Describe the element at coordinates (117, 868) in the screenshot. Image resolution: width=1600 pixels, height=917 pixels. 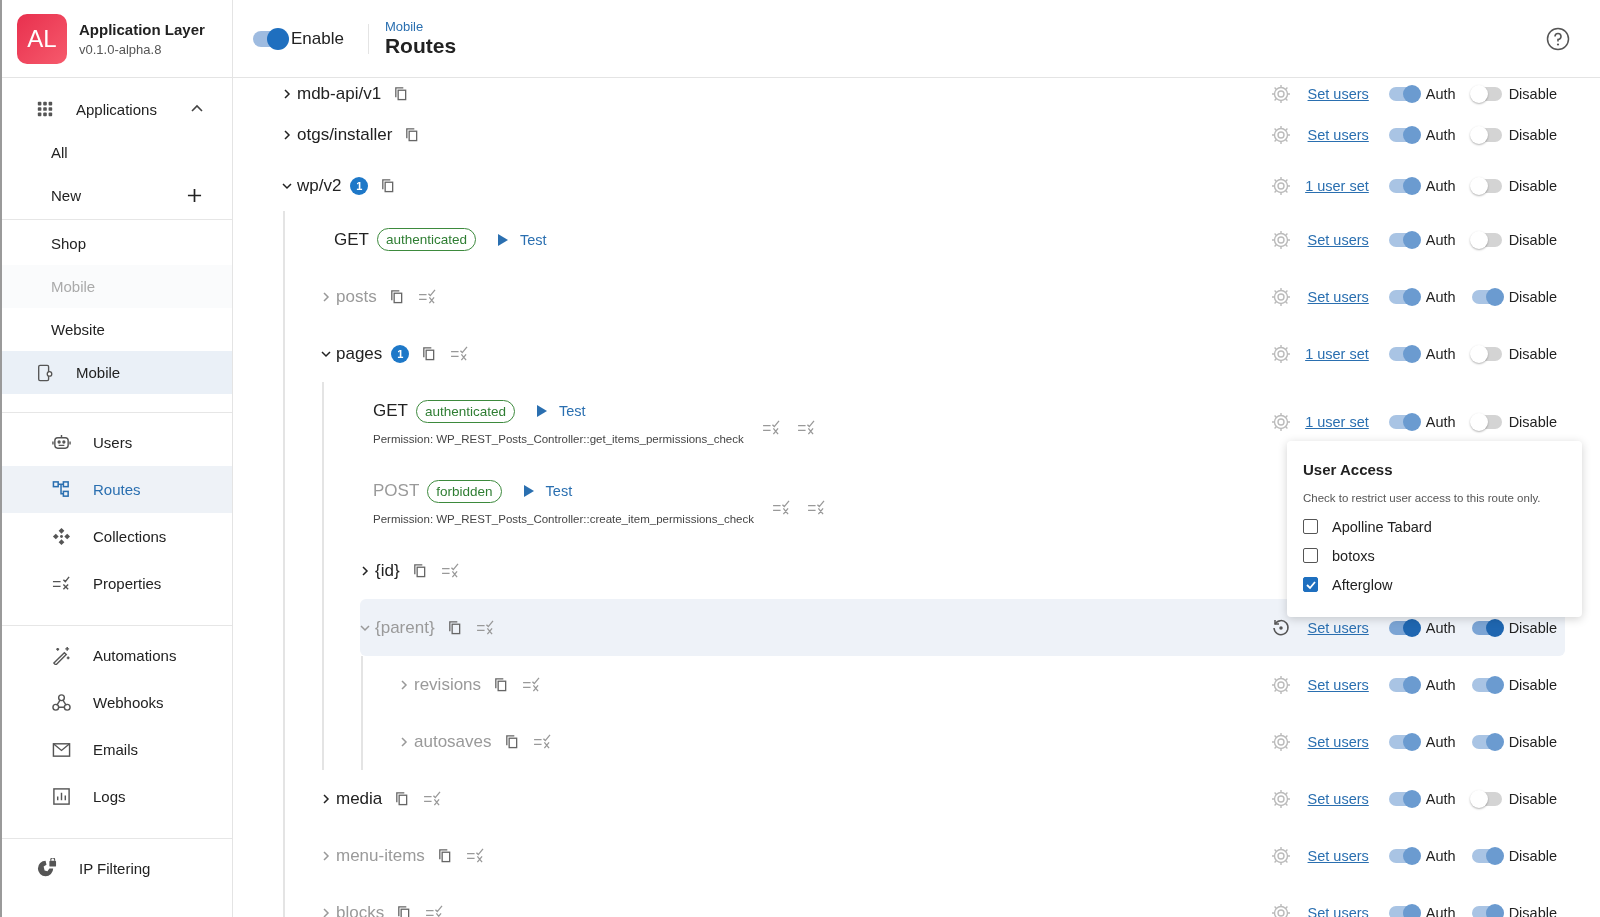
I see `nav-item: IP Filtering` at that location.